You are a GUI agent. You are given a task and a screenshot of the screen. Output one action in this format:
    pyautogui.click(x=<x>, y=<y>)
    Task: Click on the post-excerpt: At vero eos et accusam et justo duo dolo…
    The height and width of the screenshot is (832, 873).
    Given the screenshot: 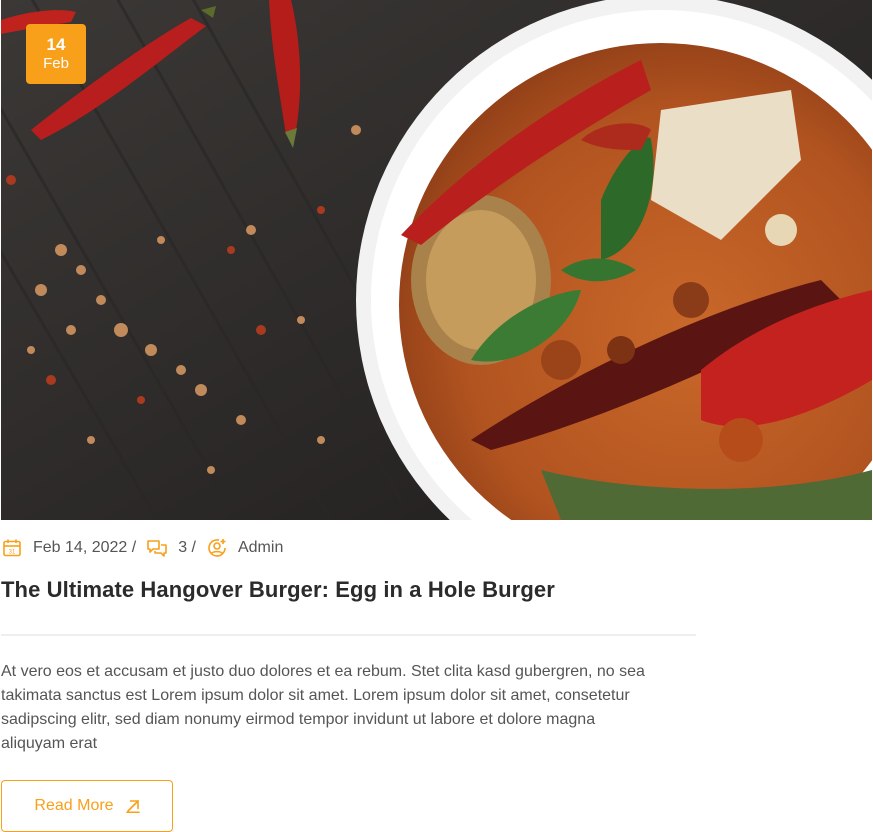 What is the action you would take?
    pyautogui.click(x=323, y=707)
    